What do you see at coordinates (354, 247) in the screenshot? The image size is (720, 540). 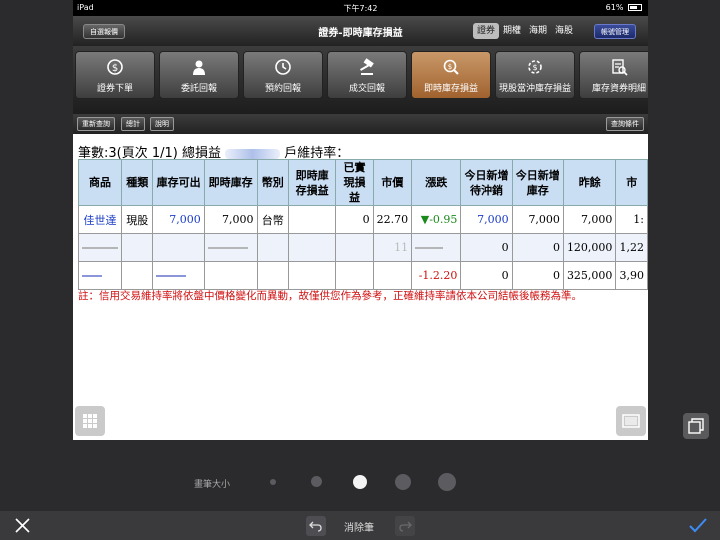 I see `realized-pnl-cell` at bounding box center [354, 247].